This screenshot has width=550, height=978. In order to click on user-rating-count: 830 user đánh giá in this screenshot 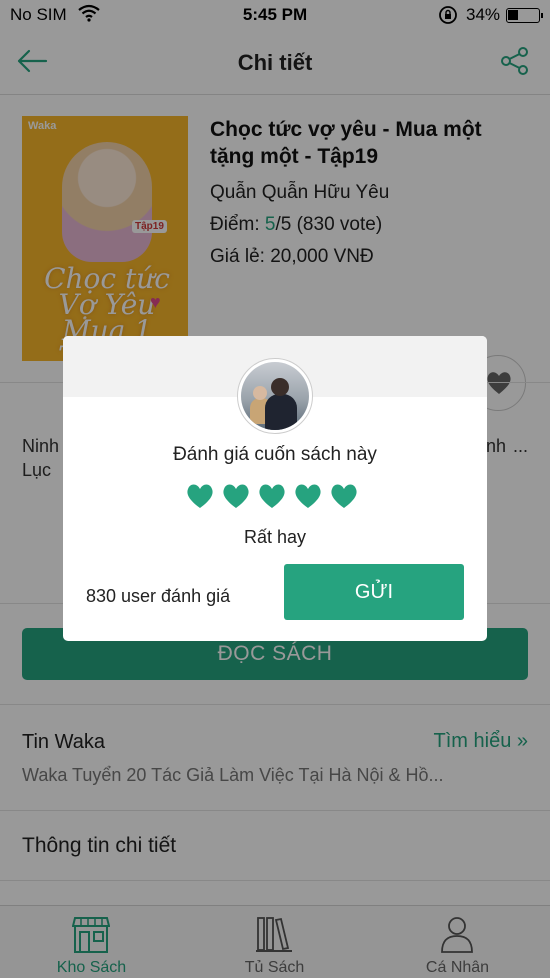, I will do `click(158, 596)`.